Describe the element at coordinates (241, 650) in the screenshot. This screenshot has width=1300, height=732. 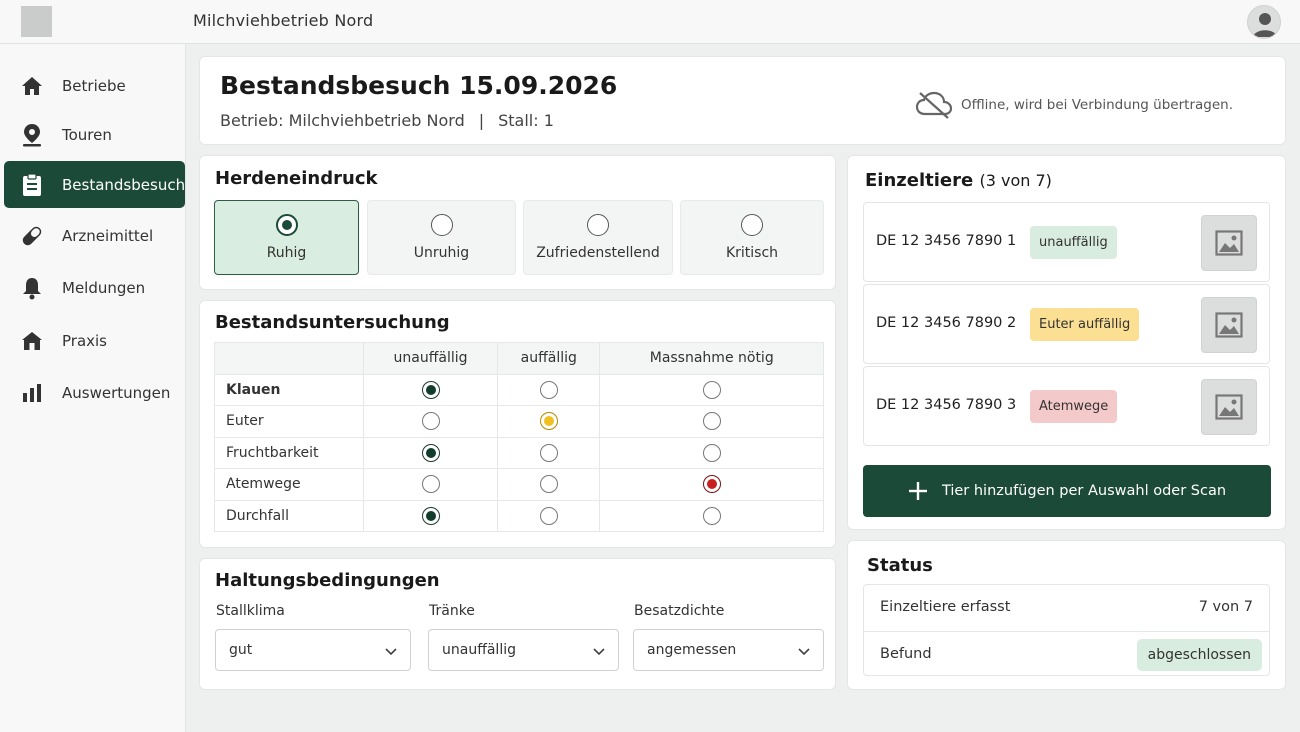
I see `select-value: gut` at that location.